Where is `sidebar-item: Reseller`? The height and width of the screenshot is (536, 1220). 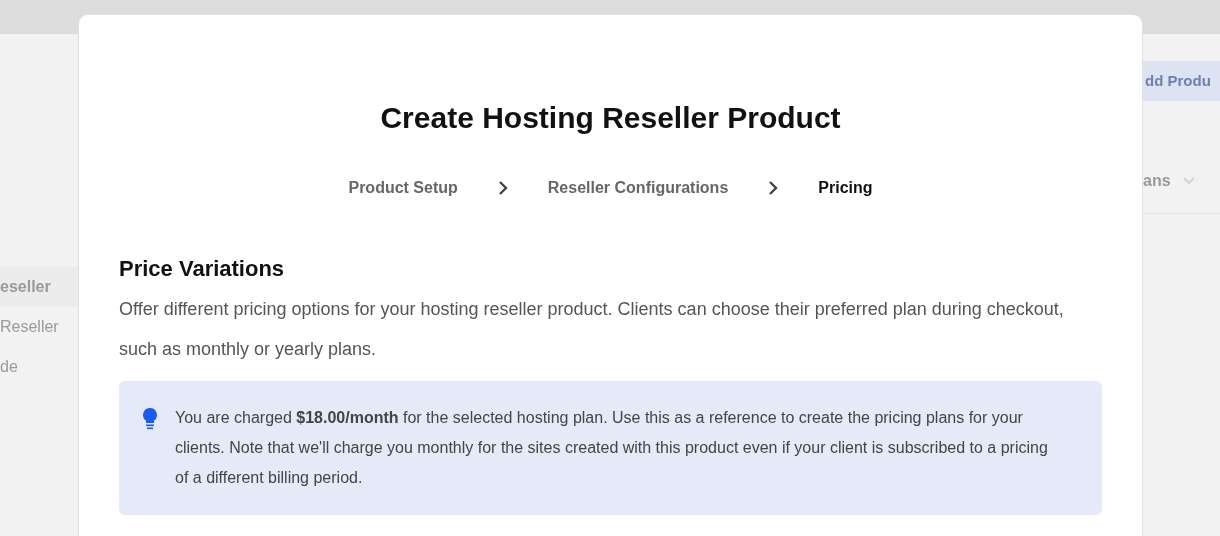 sidebar-item: Reseller is located at coordinates (39, 327).